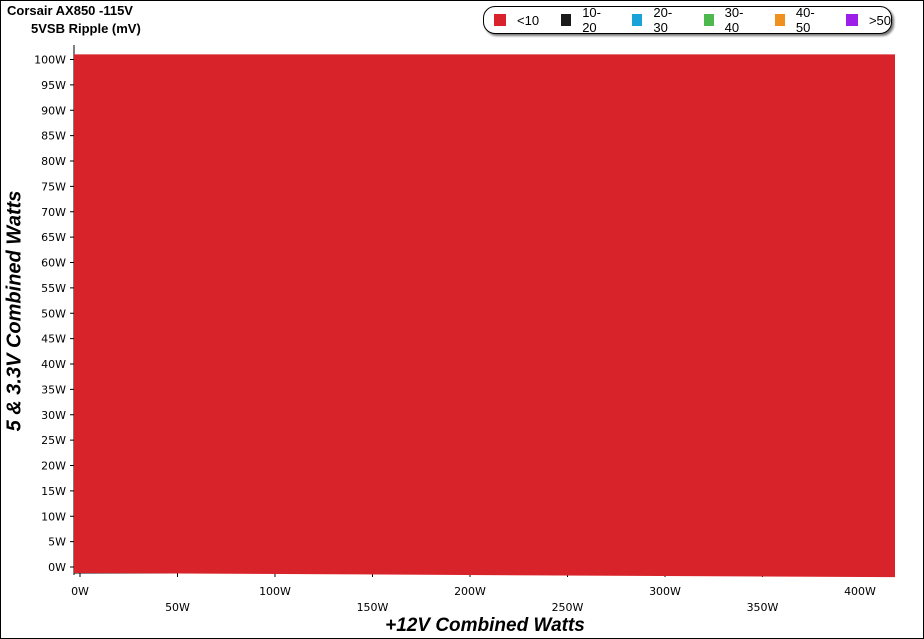 The width and height of the screenshot is (924, 639). Describe the element at coordinates (86, 28) in the screenshot. I see `chart-subtitle: 5VSB Ripple (mV)` at that location.